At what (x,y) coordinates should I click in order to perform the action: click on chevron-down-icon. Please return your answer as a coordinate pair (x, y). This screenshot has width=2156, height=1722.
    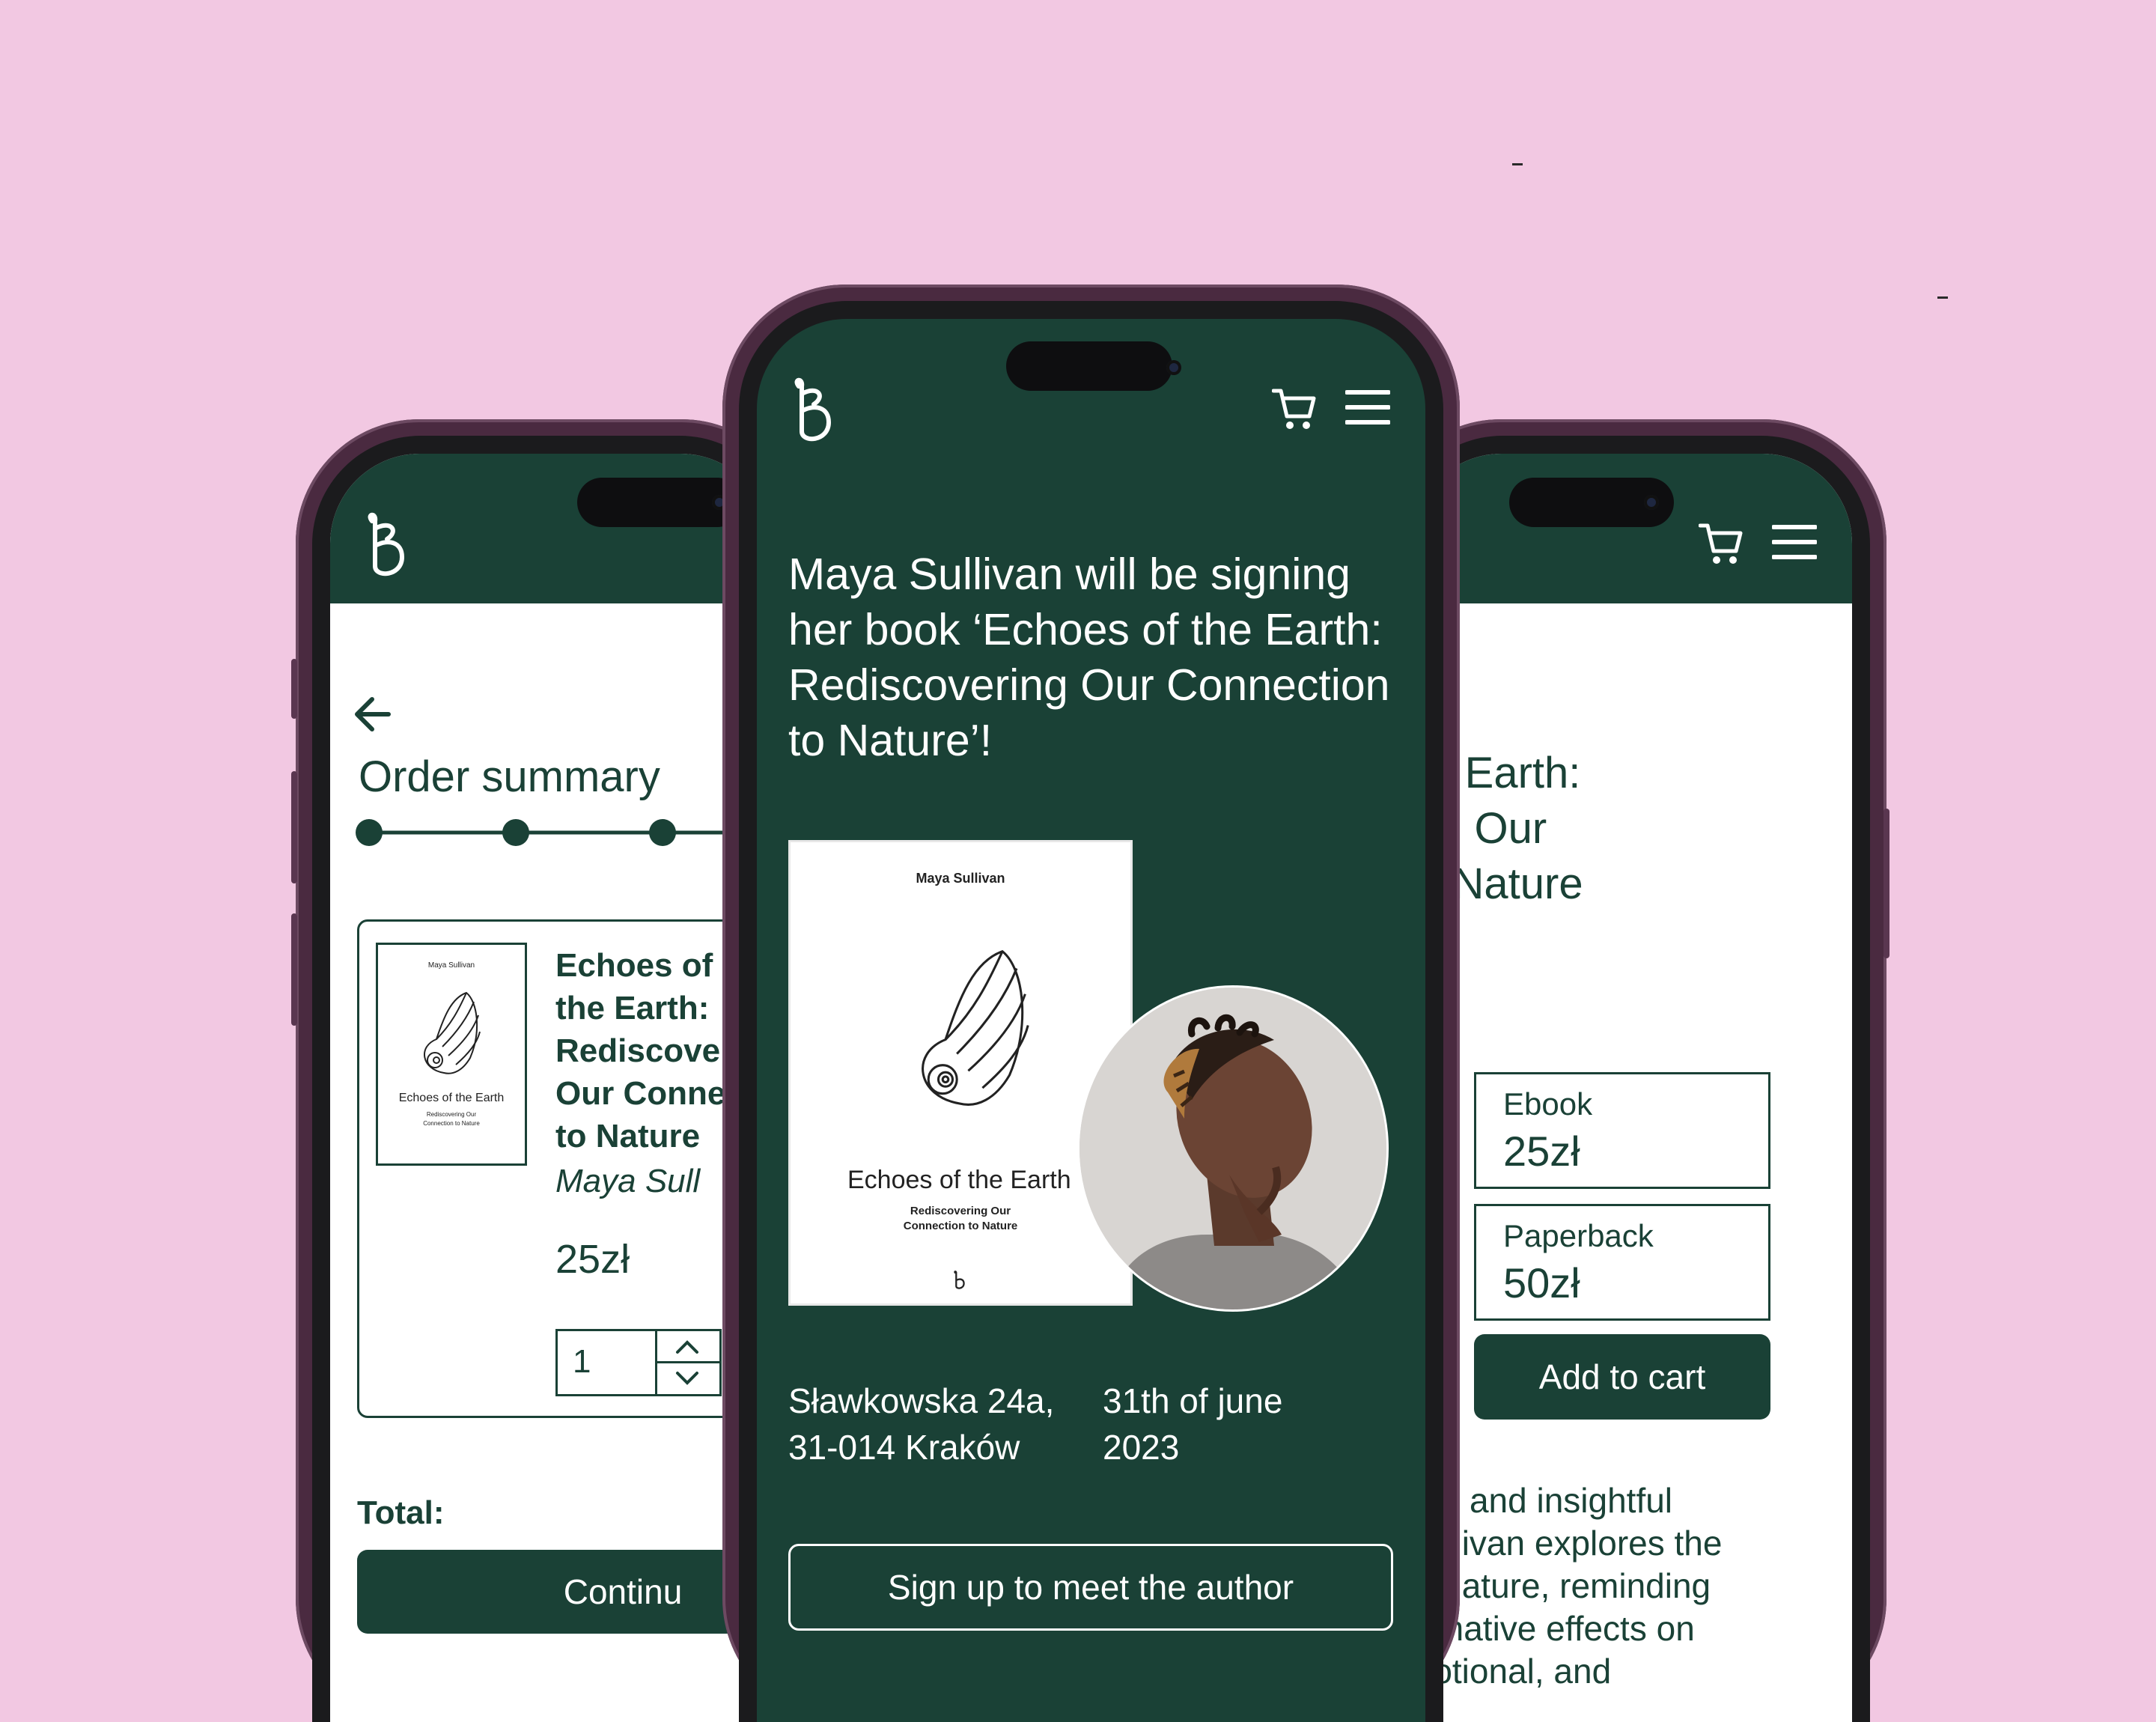
    Looking at the image, I should click on (687, 1378).